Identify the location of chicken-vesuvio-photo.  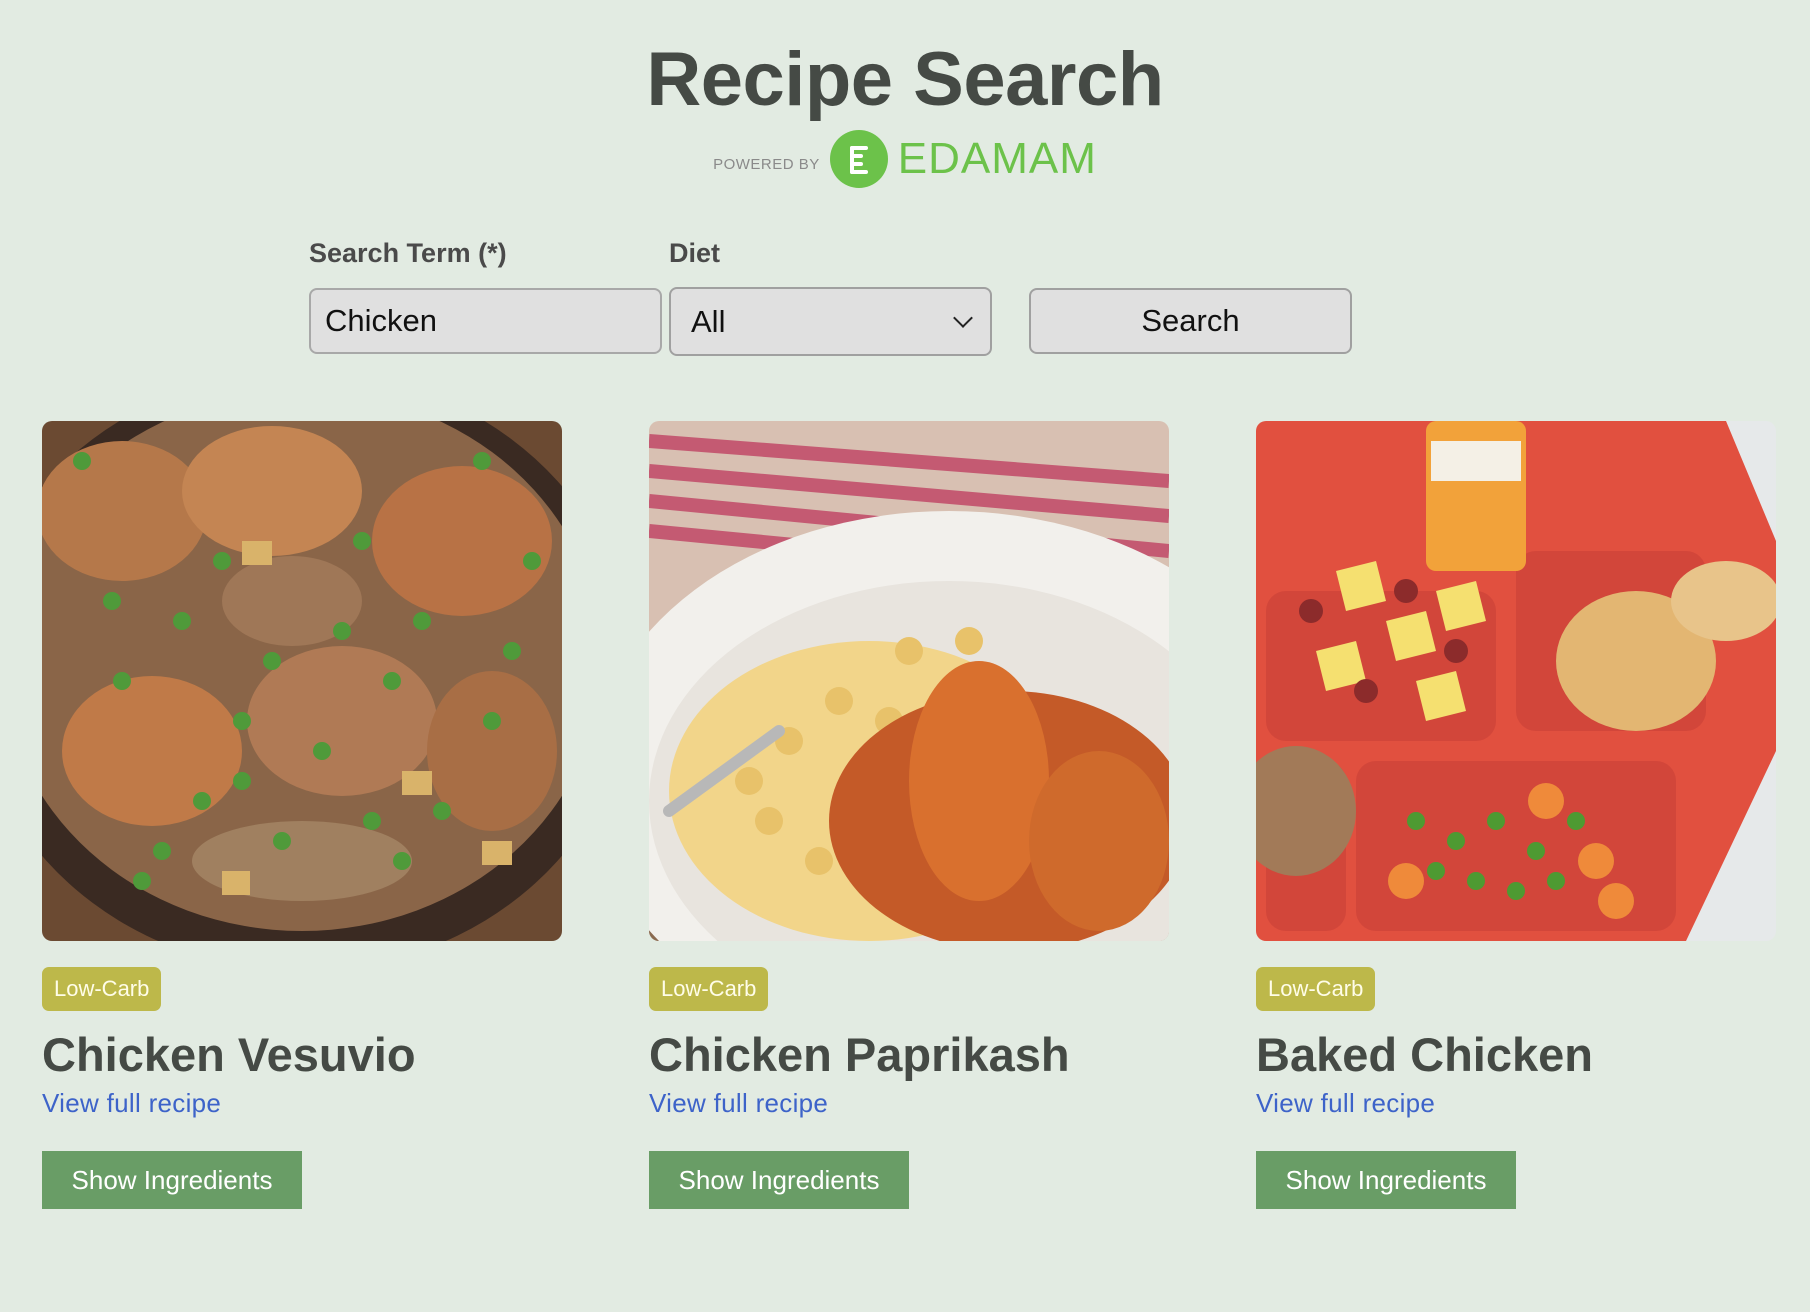
(302, 681).